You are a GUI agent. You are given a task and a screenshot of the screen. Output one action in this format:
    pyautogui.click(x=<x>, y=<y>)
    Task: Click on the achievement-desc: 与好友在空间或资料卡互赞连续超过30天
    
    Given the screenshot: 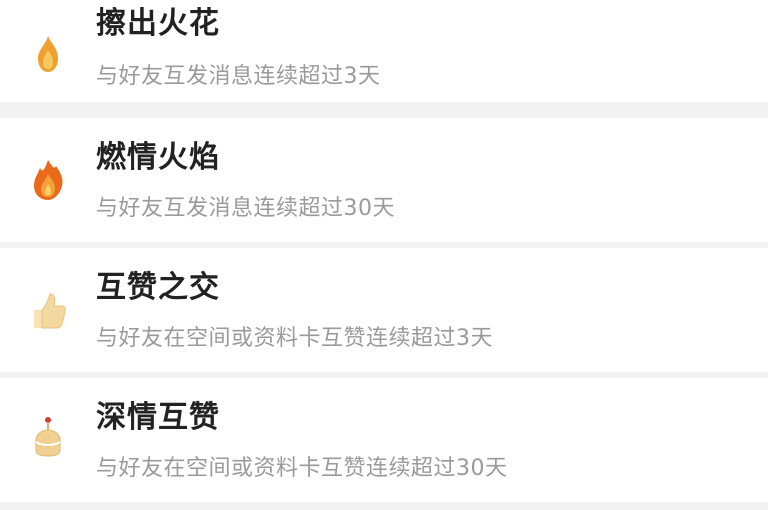 What is the action you would take?
    pyautogui.click(x=302, y=468)
    